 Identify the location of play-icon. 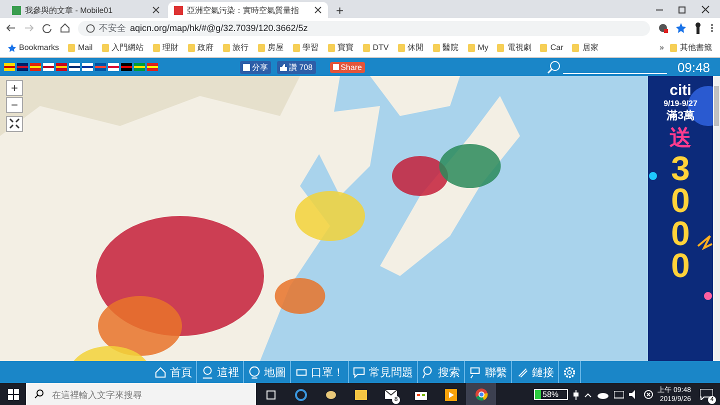
(335, 67).